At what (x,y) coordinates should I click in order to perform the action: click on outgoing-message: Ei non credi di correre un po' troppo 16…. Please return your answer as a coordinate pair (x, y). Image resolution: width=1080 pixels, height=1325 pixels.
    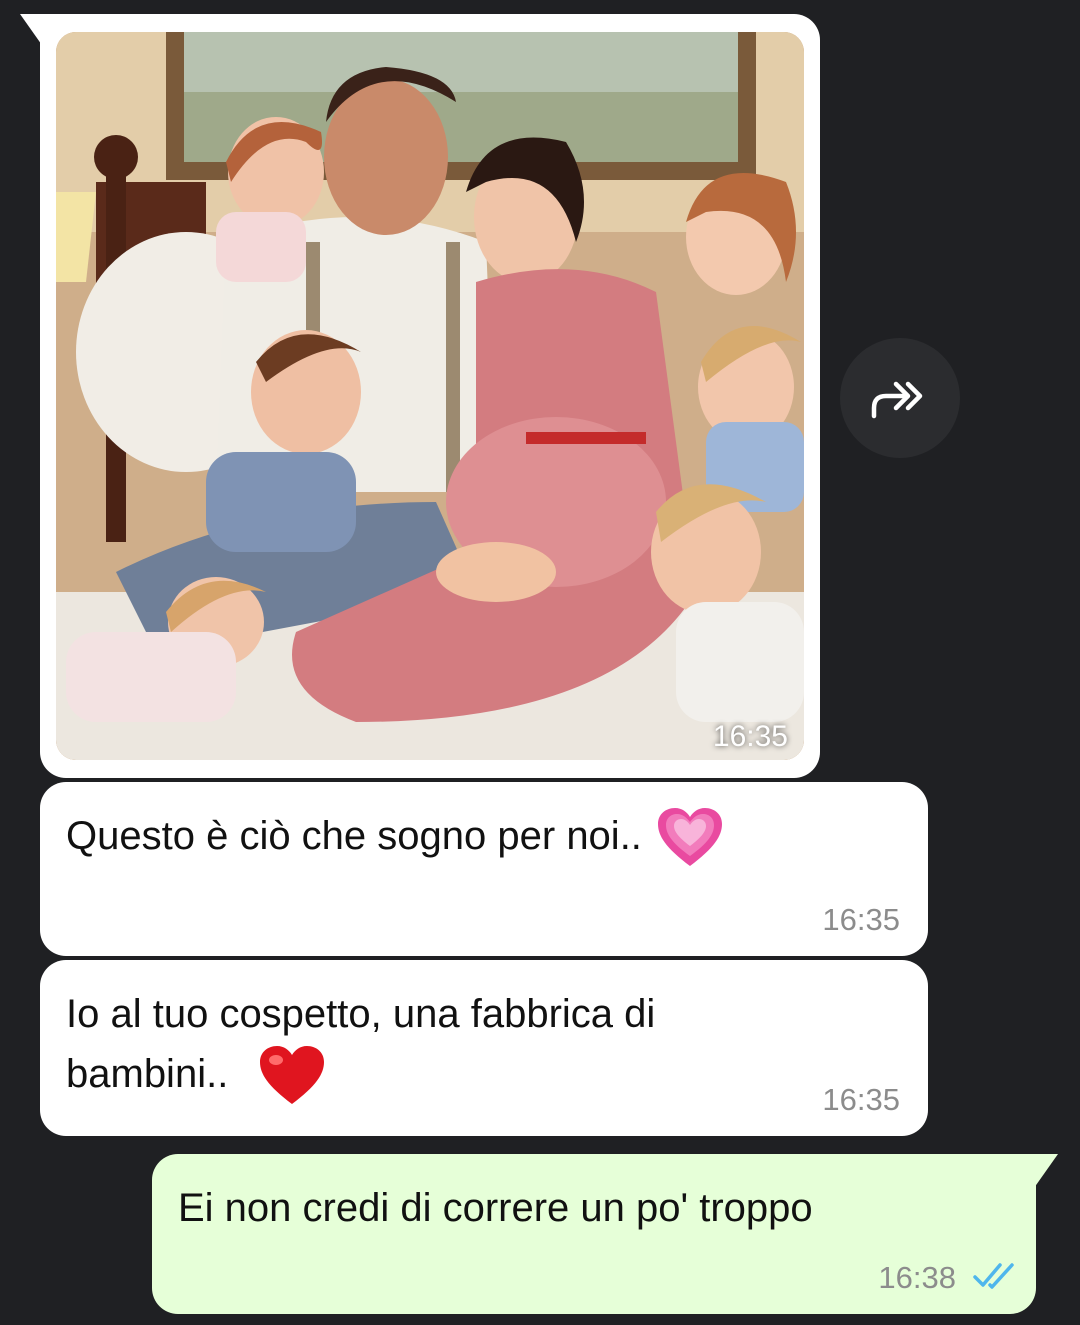
    Looking at the image, I should click on (605, 1234).